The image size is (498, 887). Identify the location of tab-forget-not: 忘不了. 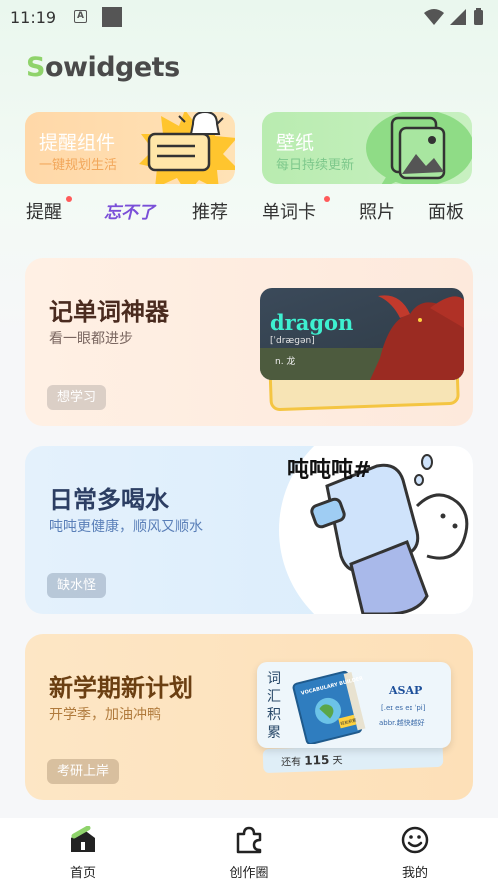
(129, 210).